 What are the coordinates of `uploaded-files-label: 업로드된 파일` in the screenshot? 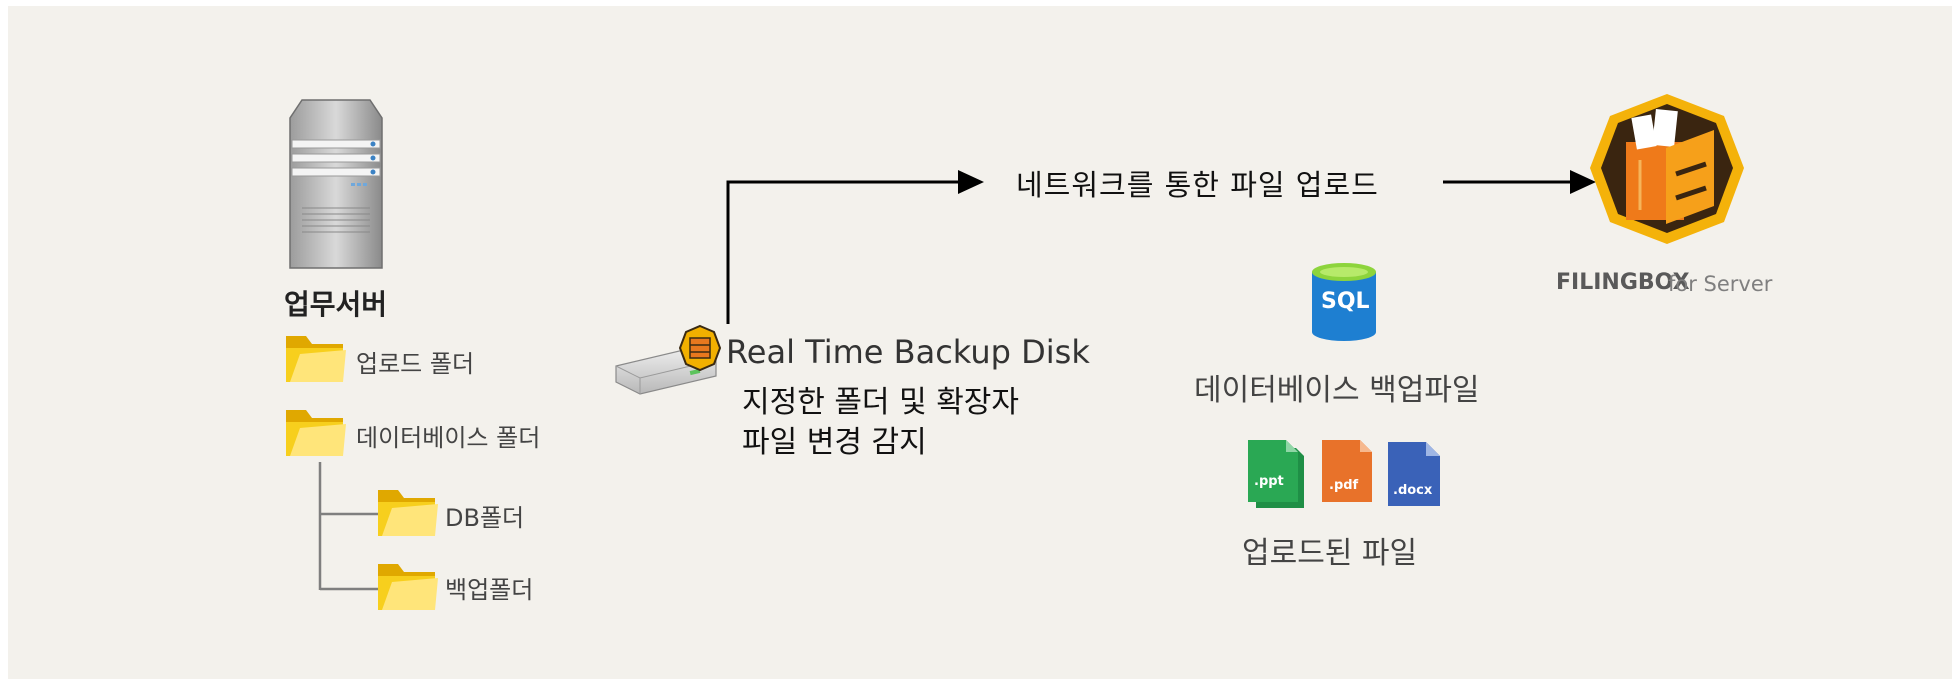 It's located at (1330, 553).